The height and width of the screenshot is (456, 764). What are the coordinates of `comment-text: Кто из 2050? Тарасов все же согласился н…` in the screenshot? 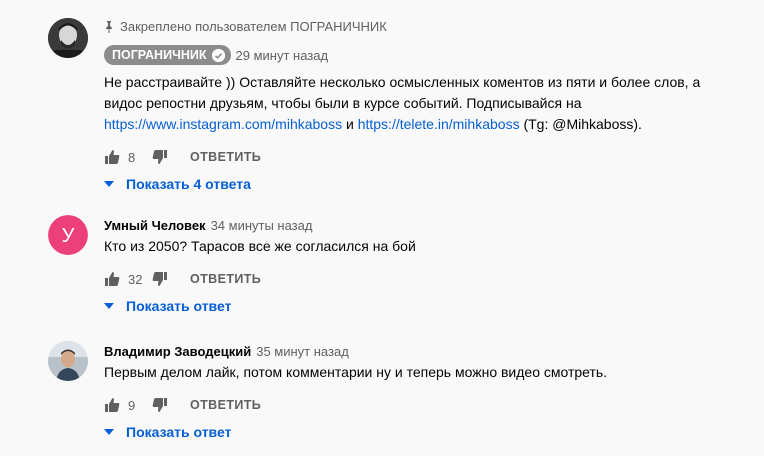 It's located at (260, 246).